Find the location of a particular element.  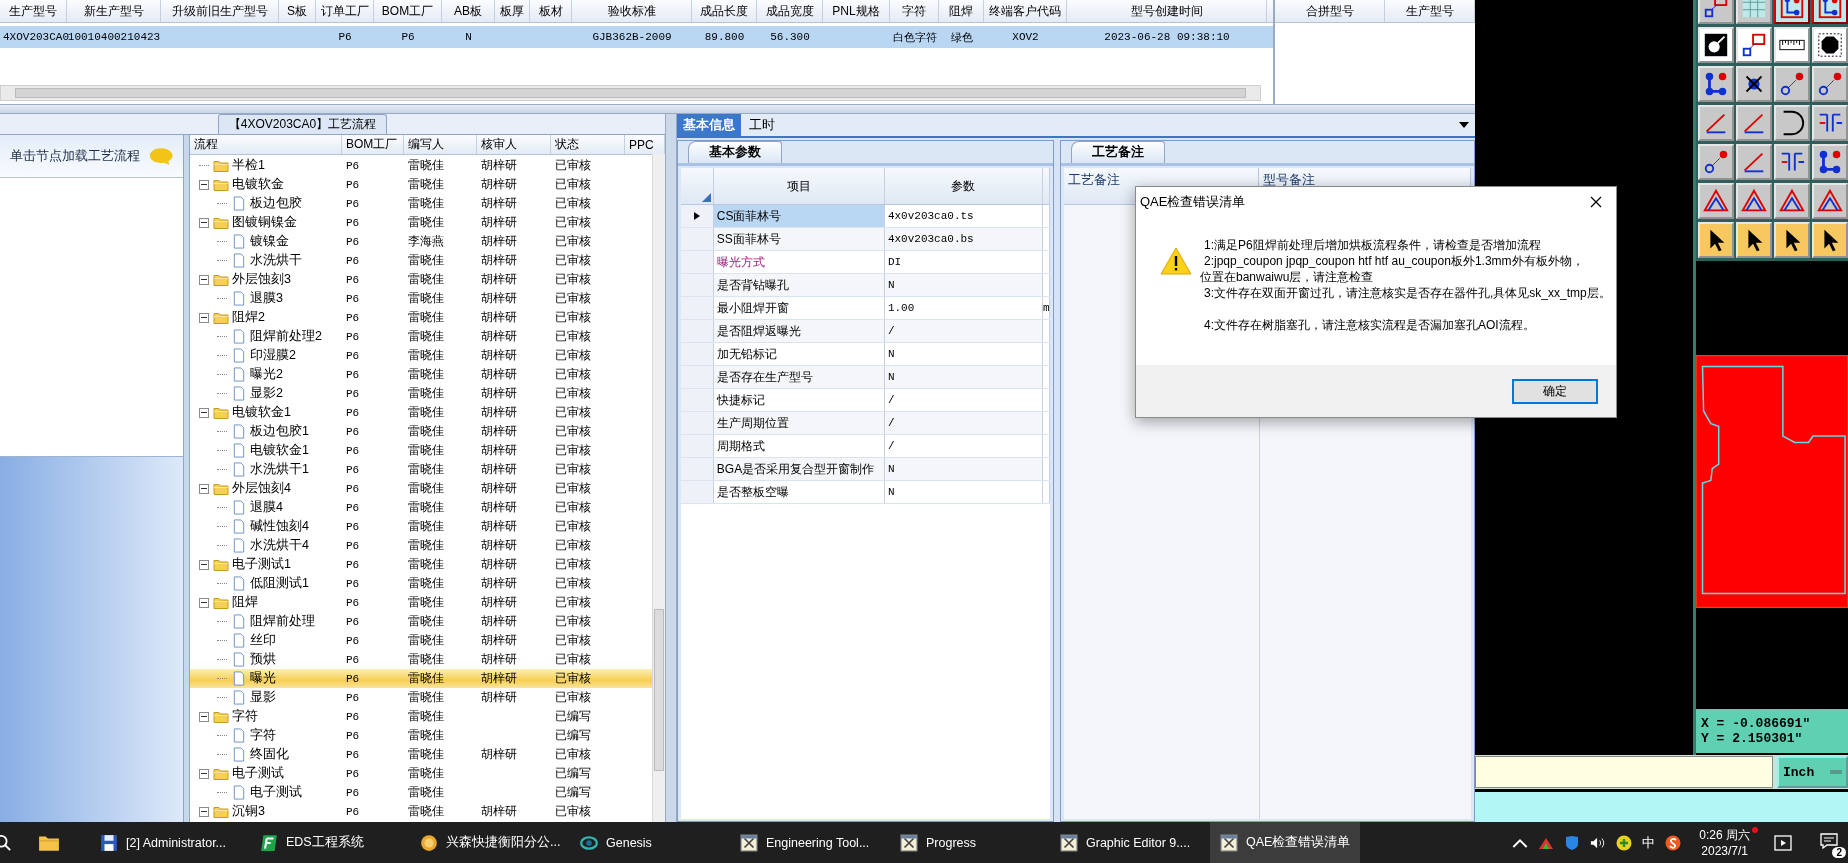

tree-row: 阻焊前处理 P6 雷晓佳 胡梓研 已审核 is located at coordinates (421, 621).